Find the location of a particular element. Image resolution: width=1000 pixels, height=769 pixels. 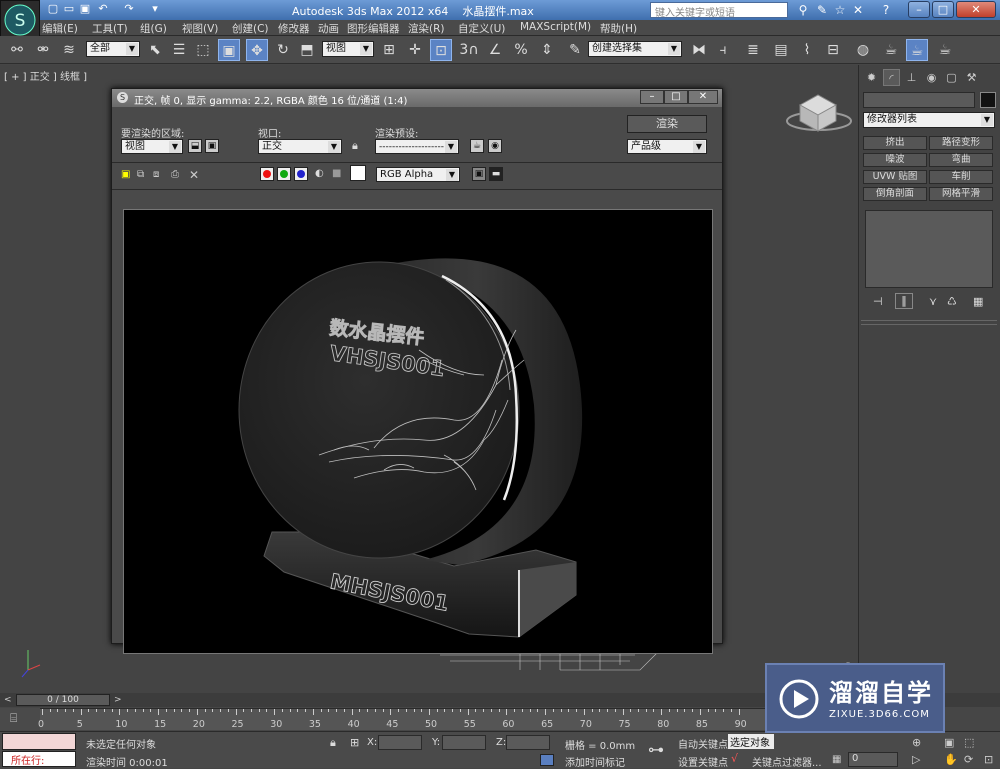

modifier-uvw-button: UVW 贴图 is located at coordinates (895, 177).